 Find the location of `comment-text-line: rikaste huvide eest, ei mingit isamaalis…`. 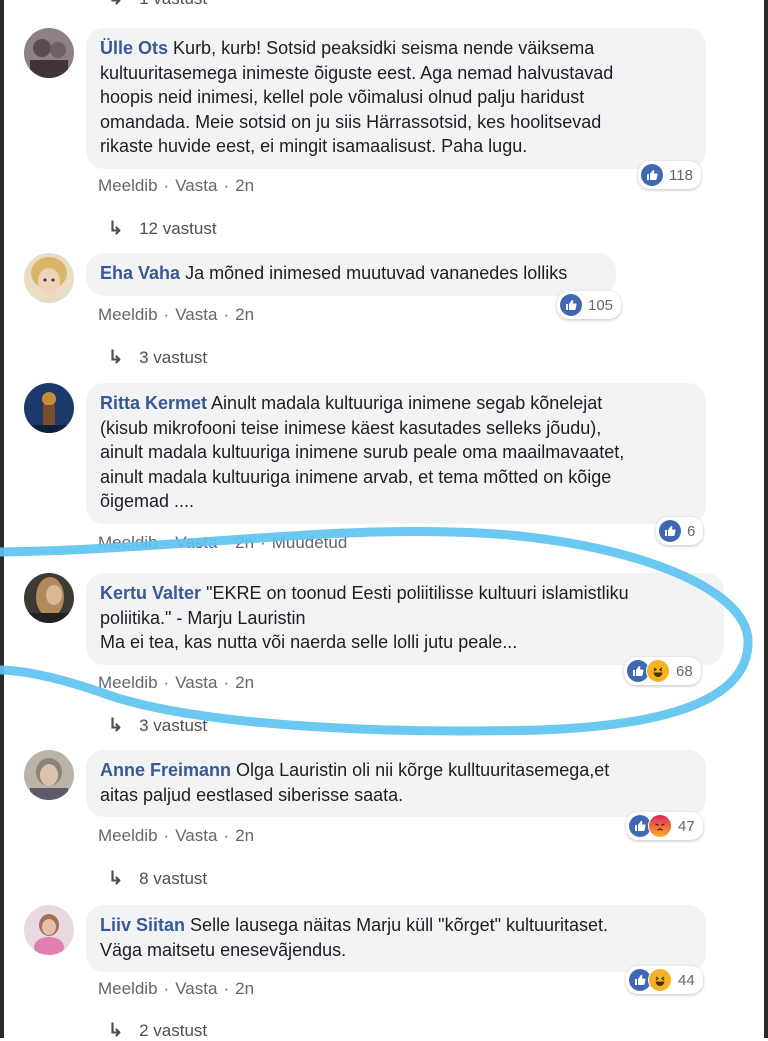

comment-text-line: rikaste huvide eest, ei mingit isamaalis… is located at coordinates (314, 146).